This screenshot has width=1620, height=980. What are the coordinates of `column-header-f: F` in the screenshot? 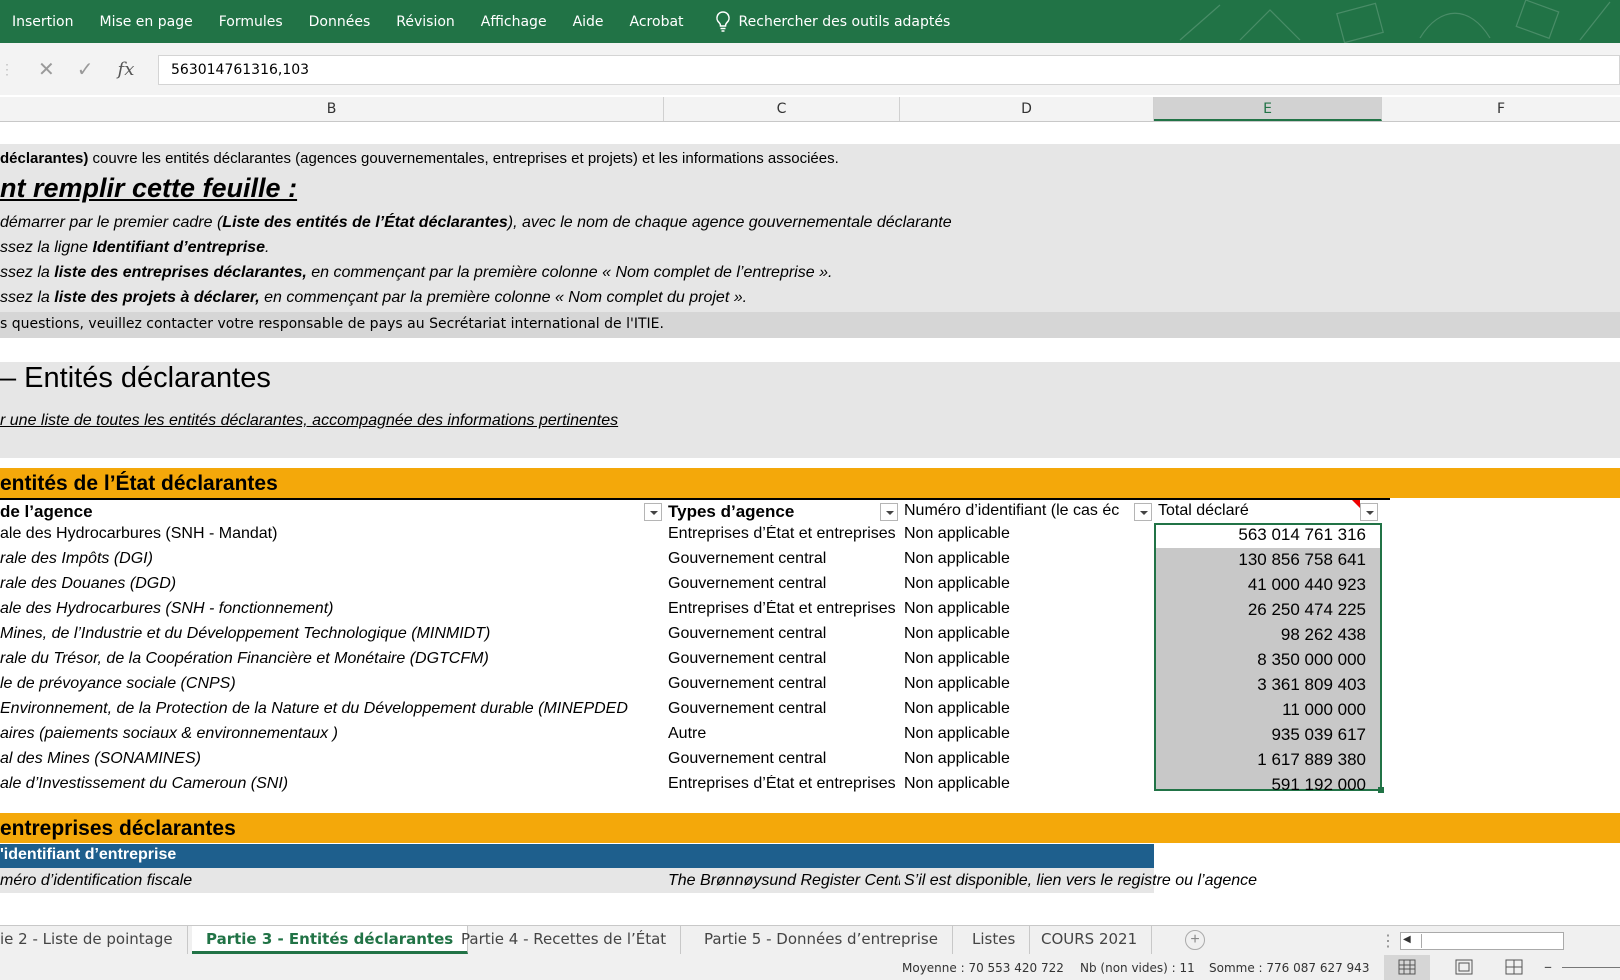 It's located at (1501, 109).